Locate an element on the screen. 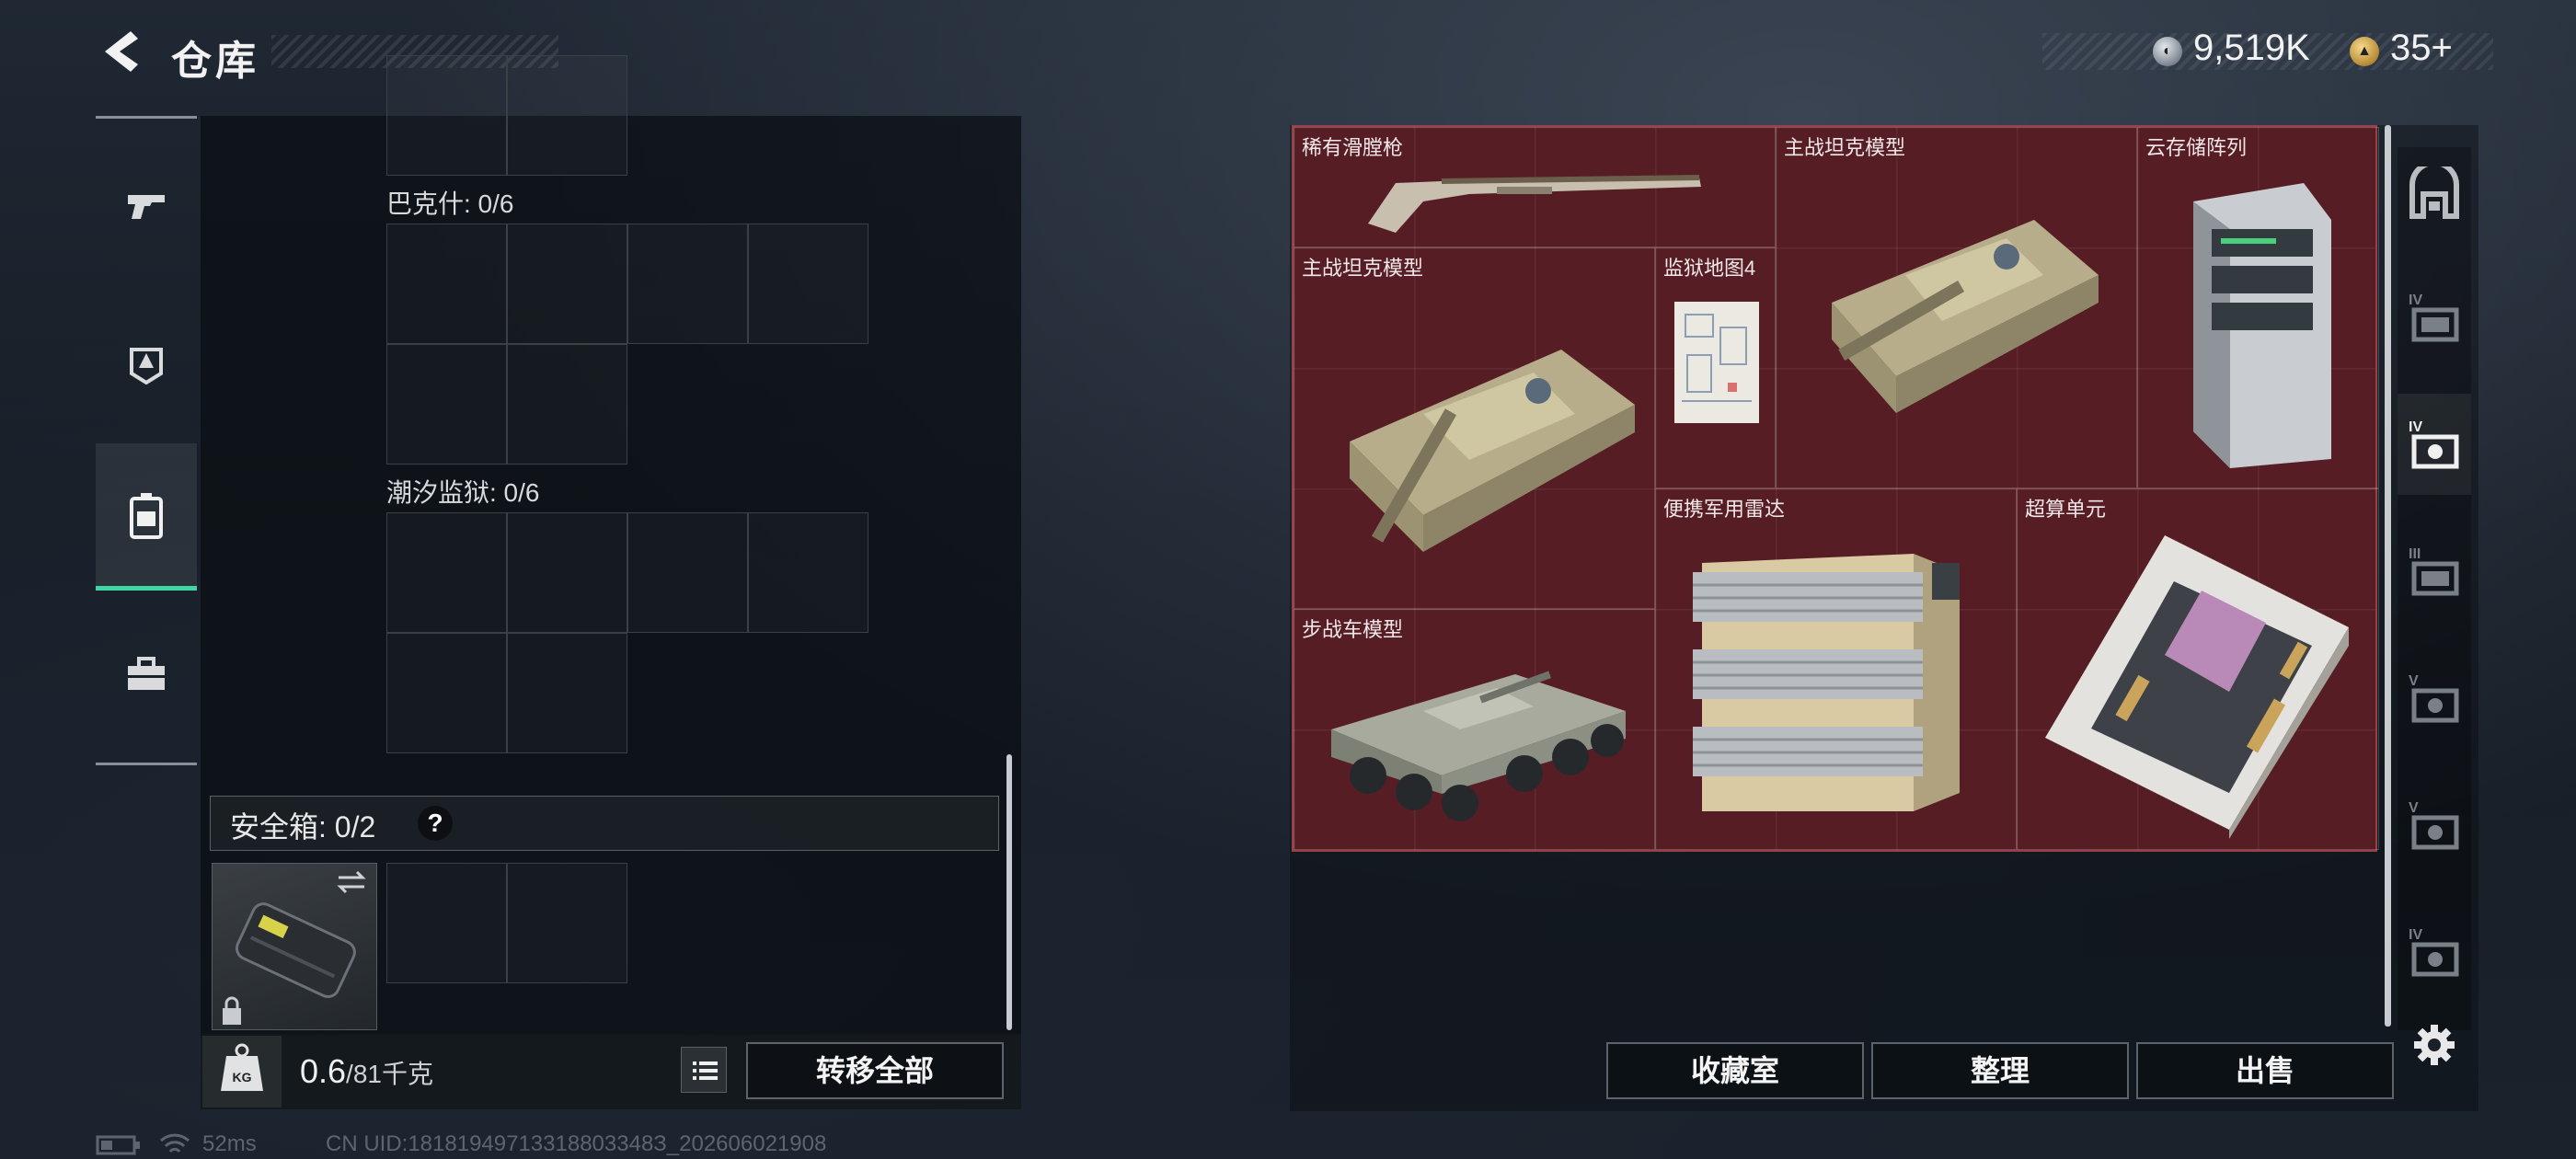  rail-item-toolbox is located at coordinates (146, 675).